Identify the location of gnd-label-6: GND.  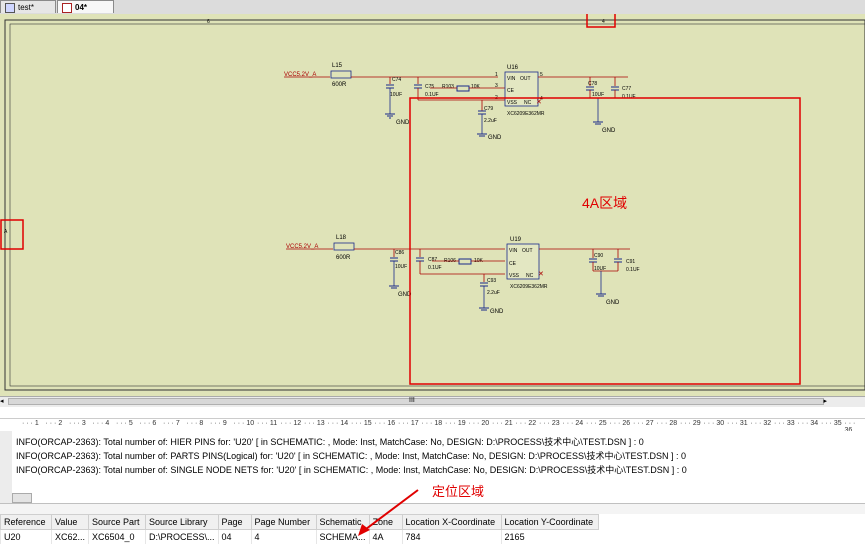
(613, 303).